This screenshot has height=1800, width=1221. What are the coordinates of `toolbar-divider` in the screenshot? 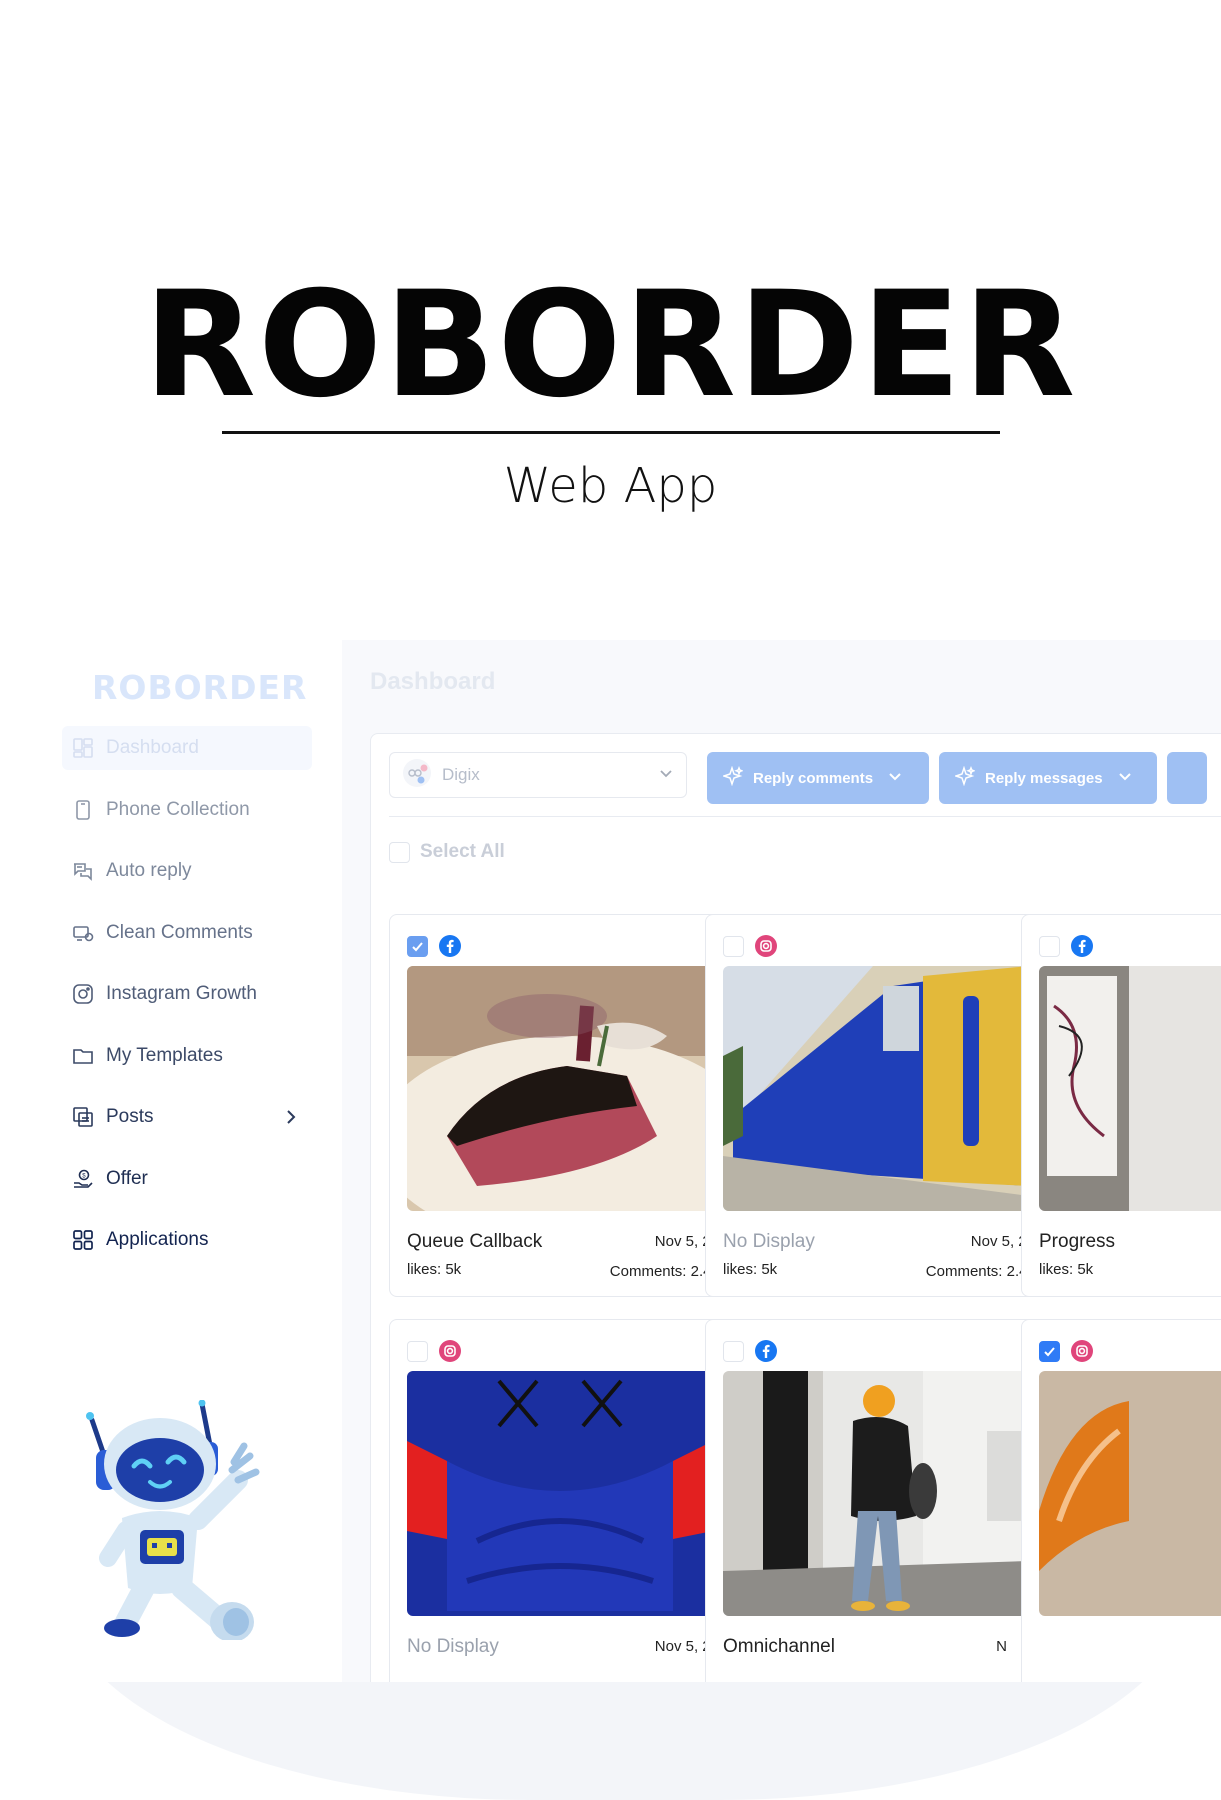 It's located at (805, 816).